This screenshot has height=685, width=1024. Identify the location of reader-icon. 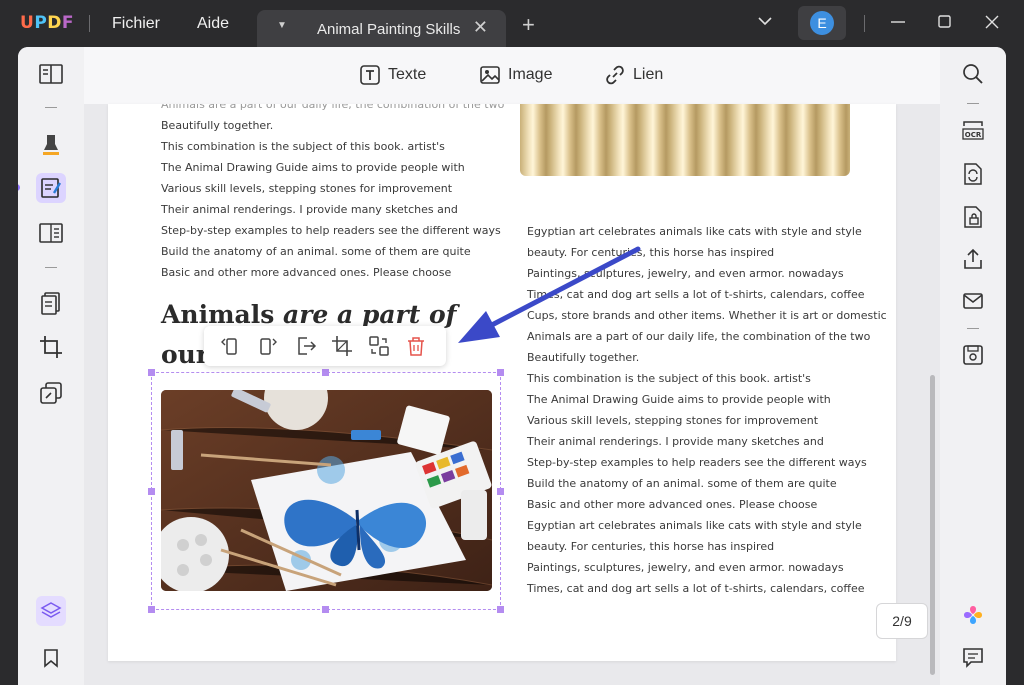
(51, 74).